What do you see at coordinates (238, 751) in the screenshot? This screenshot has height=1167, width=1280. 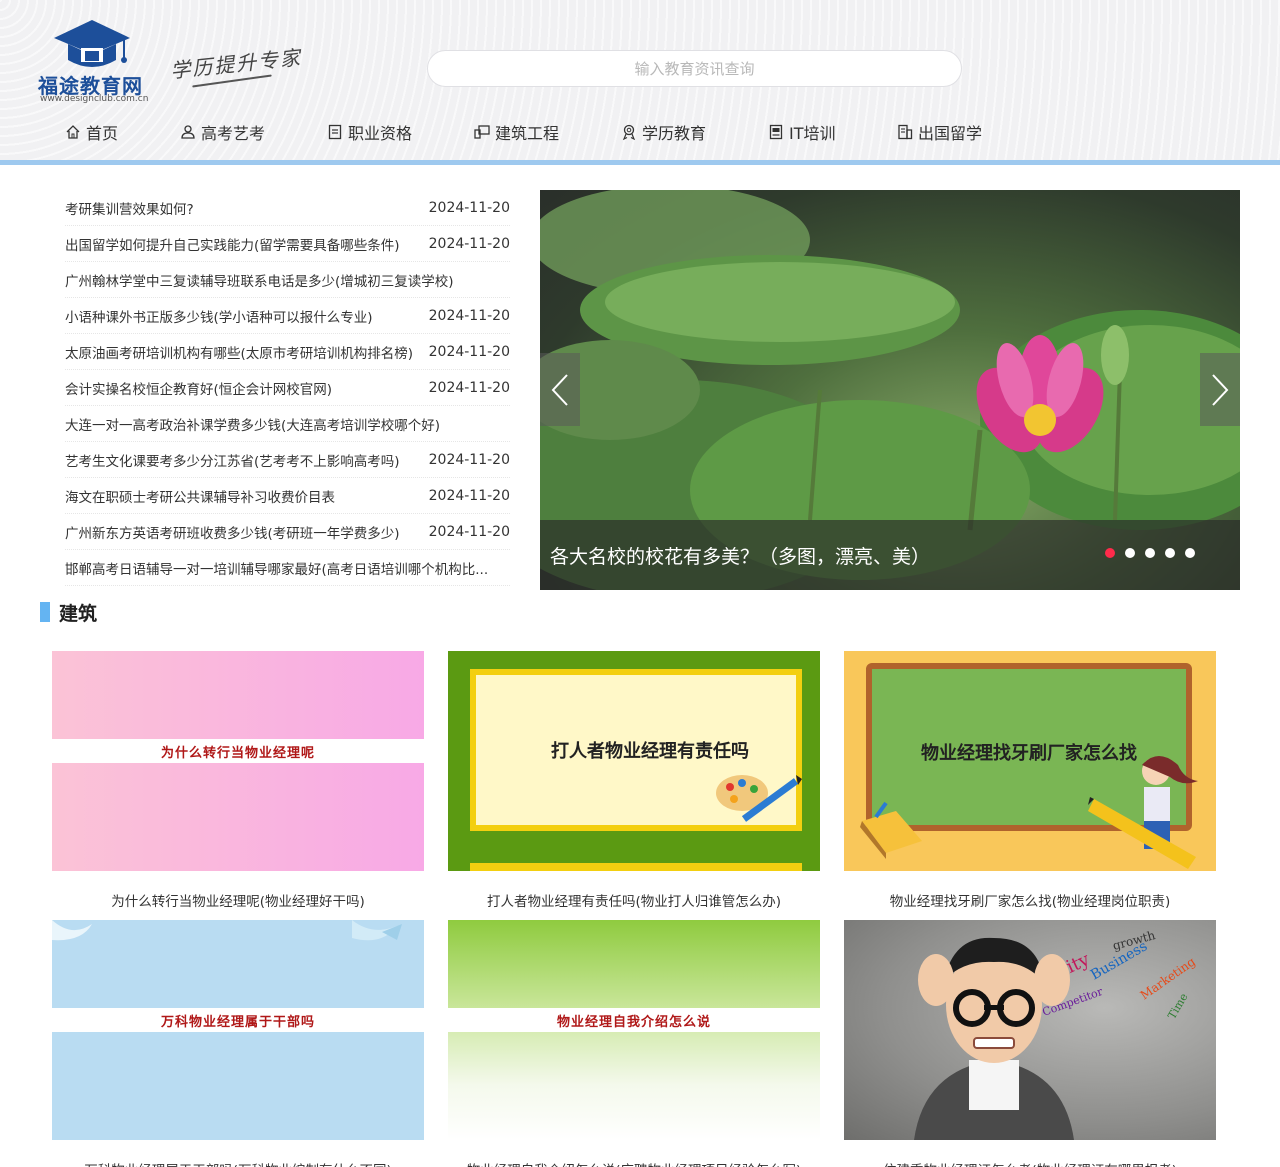 I see `card-image-text: 为什么转行当物业经理呢` at bounding box center [238, 751].